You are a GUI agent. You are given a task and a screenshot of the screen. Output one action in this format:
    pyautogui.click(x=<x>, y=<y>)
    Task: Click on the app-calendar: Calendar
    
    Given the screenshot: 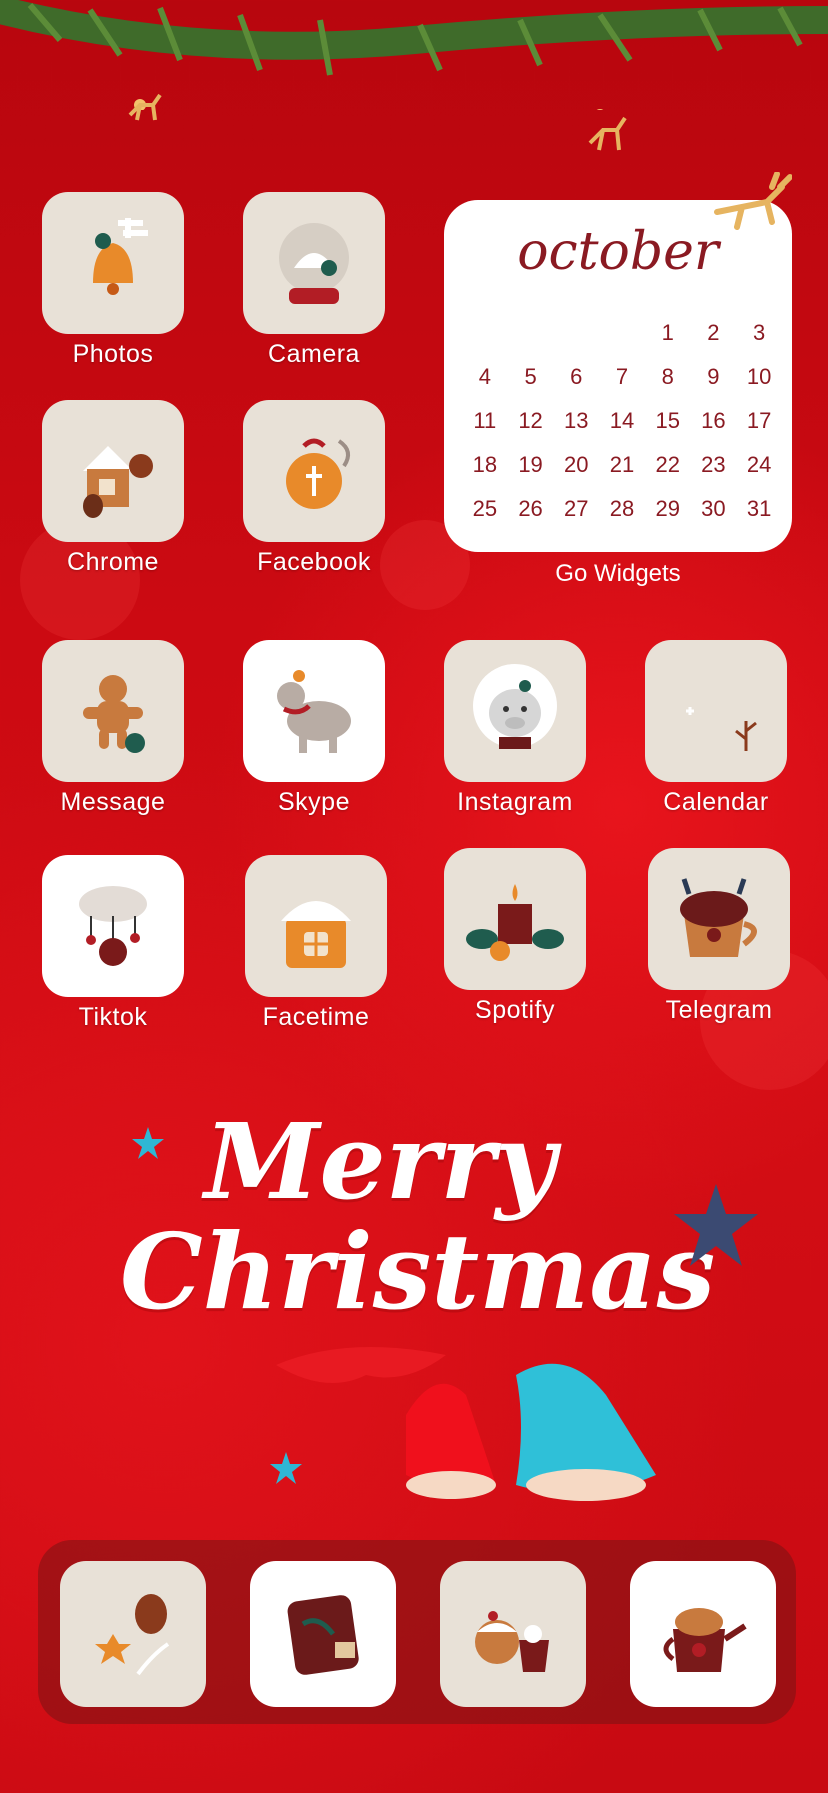 What is the action you would take?
    pyautogui.click(x=716, y=728)
    